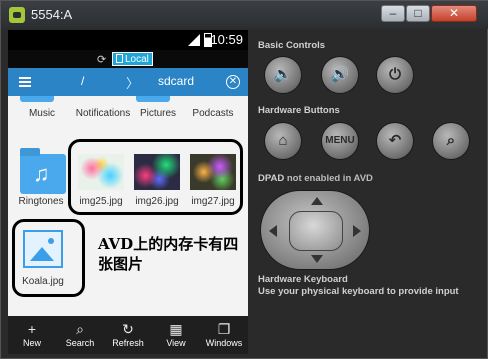 The width and height of the screenshot is (488, 359). What do you see at coordinates (329, 178) in the screenshot?
I see `dpad-note: not enabled in AVD` at bounding box center [329, 178].